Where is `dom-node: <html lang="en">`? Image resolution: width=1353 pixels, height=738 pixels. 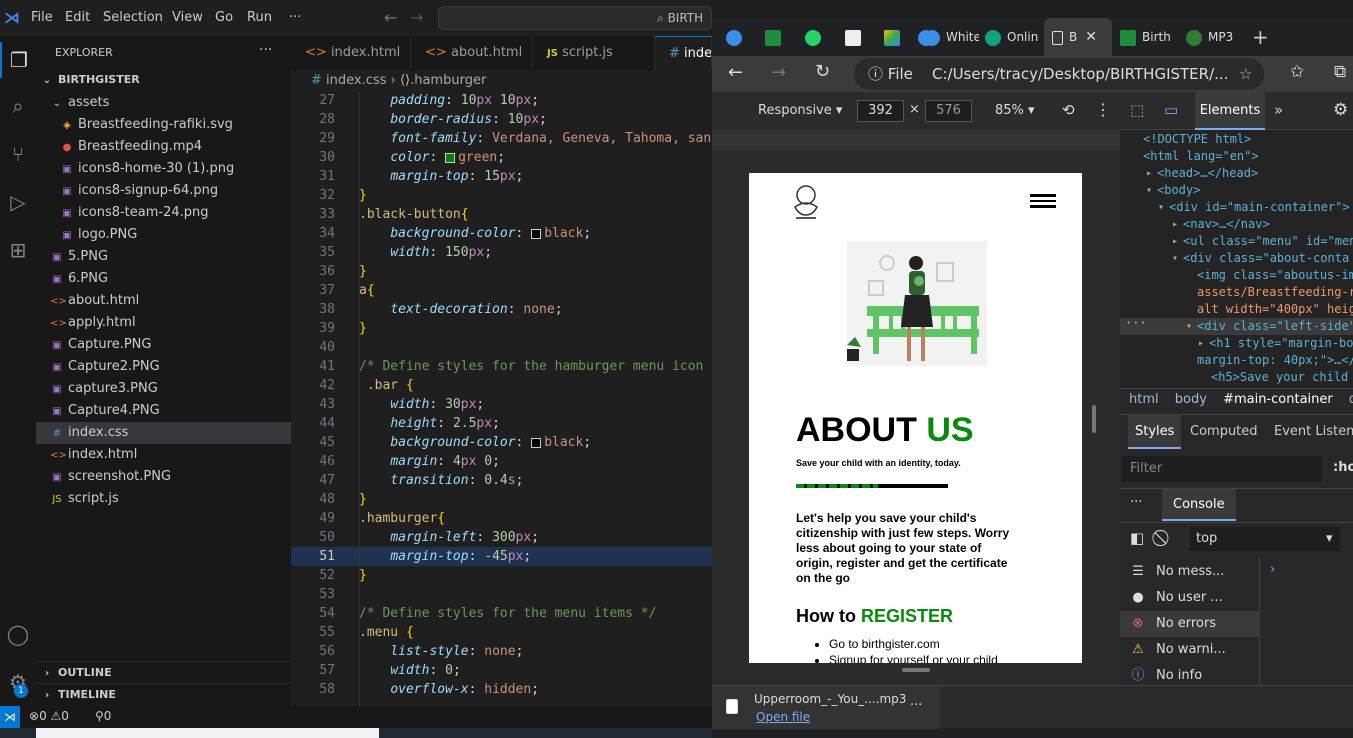 dom-node: <html lang="en"> is located at coordinates (1236, 156).